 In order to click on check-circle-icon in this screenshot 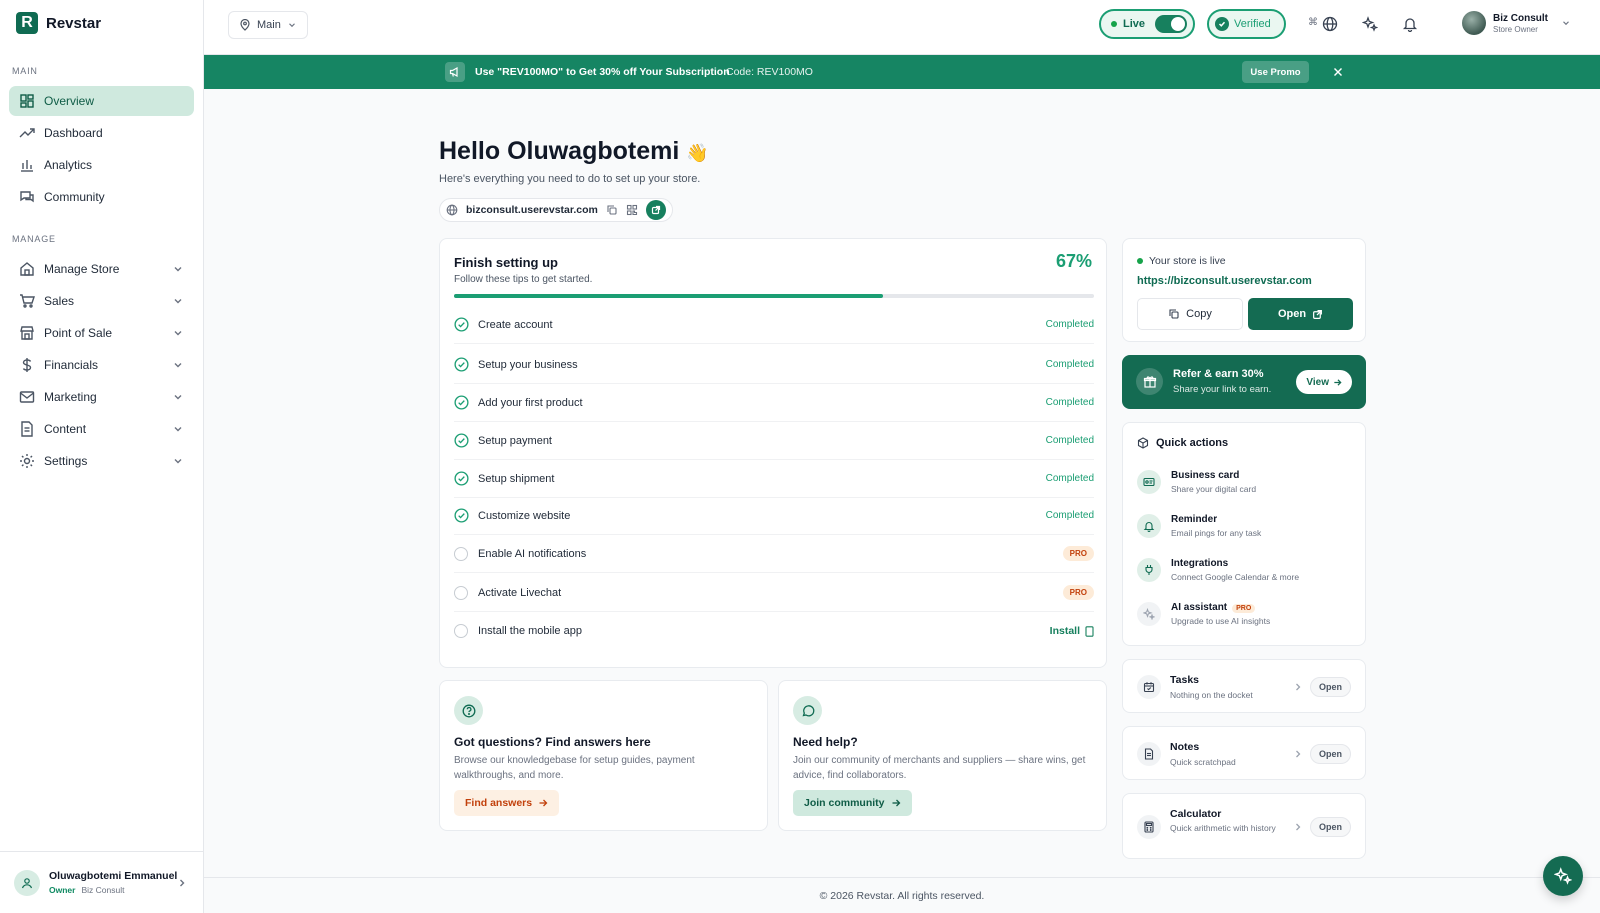, I will do `click(461, 324)`.